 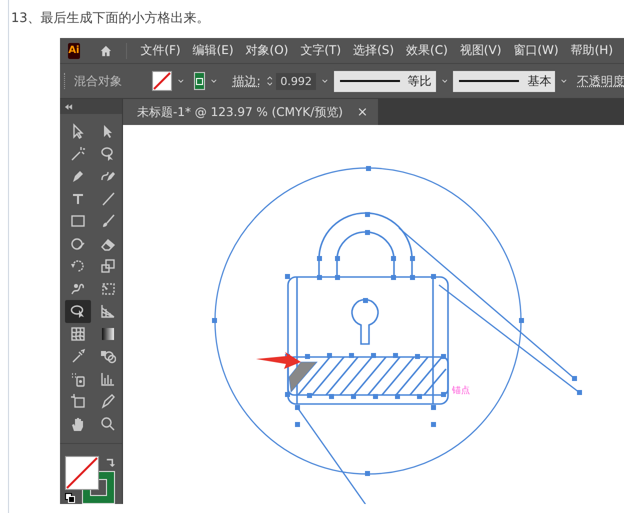 What do you see at coordinates (108, 221) in the screenshot?
I see `paintbrush-icon` at bounding box center [108, 221].